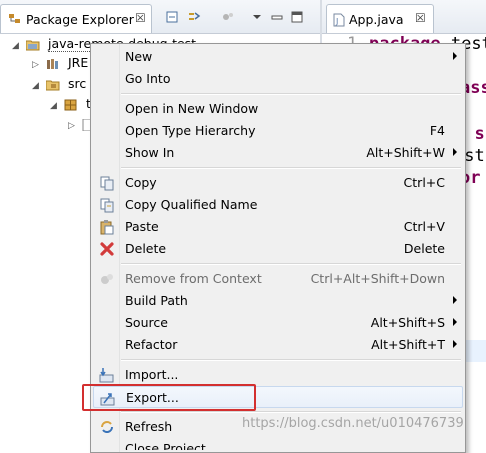 The image size is (486, 453). I want to click on menu-item-open-new-window: Open in New Window, so click(278, 109).